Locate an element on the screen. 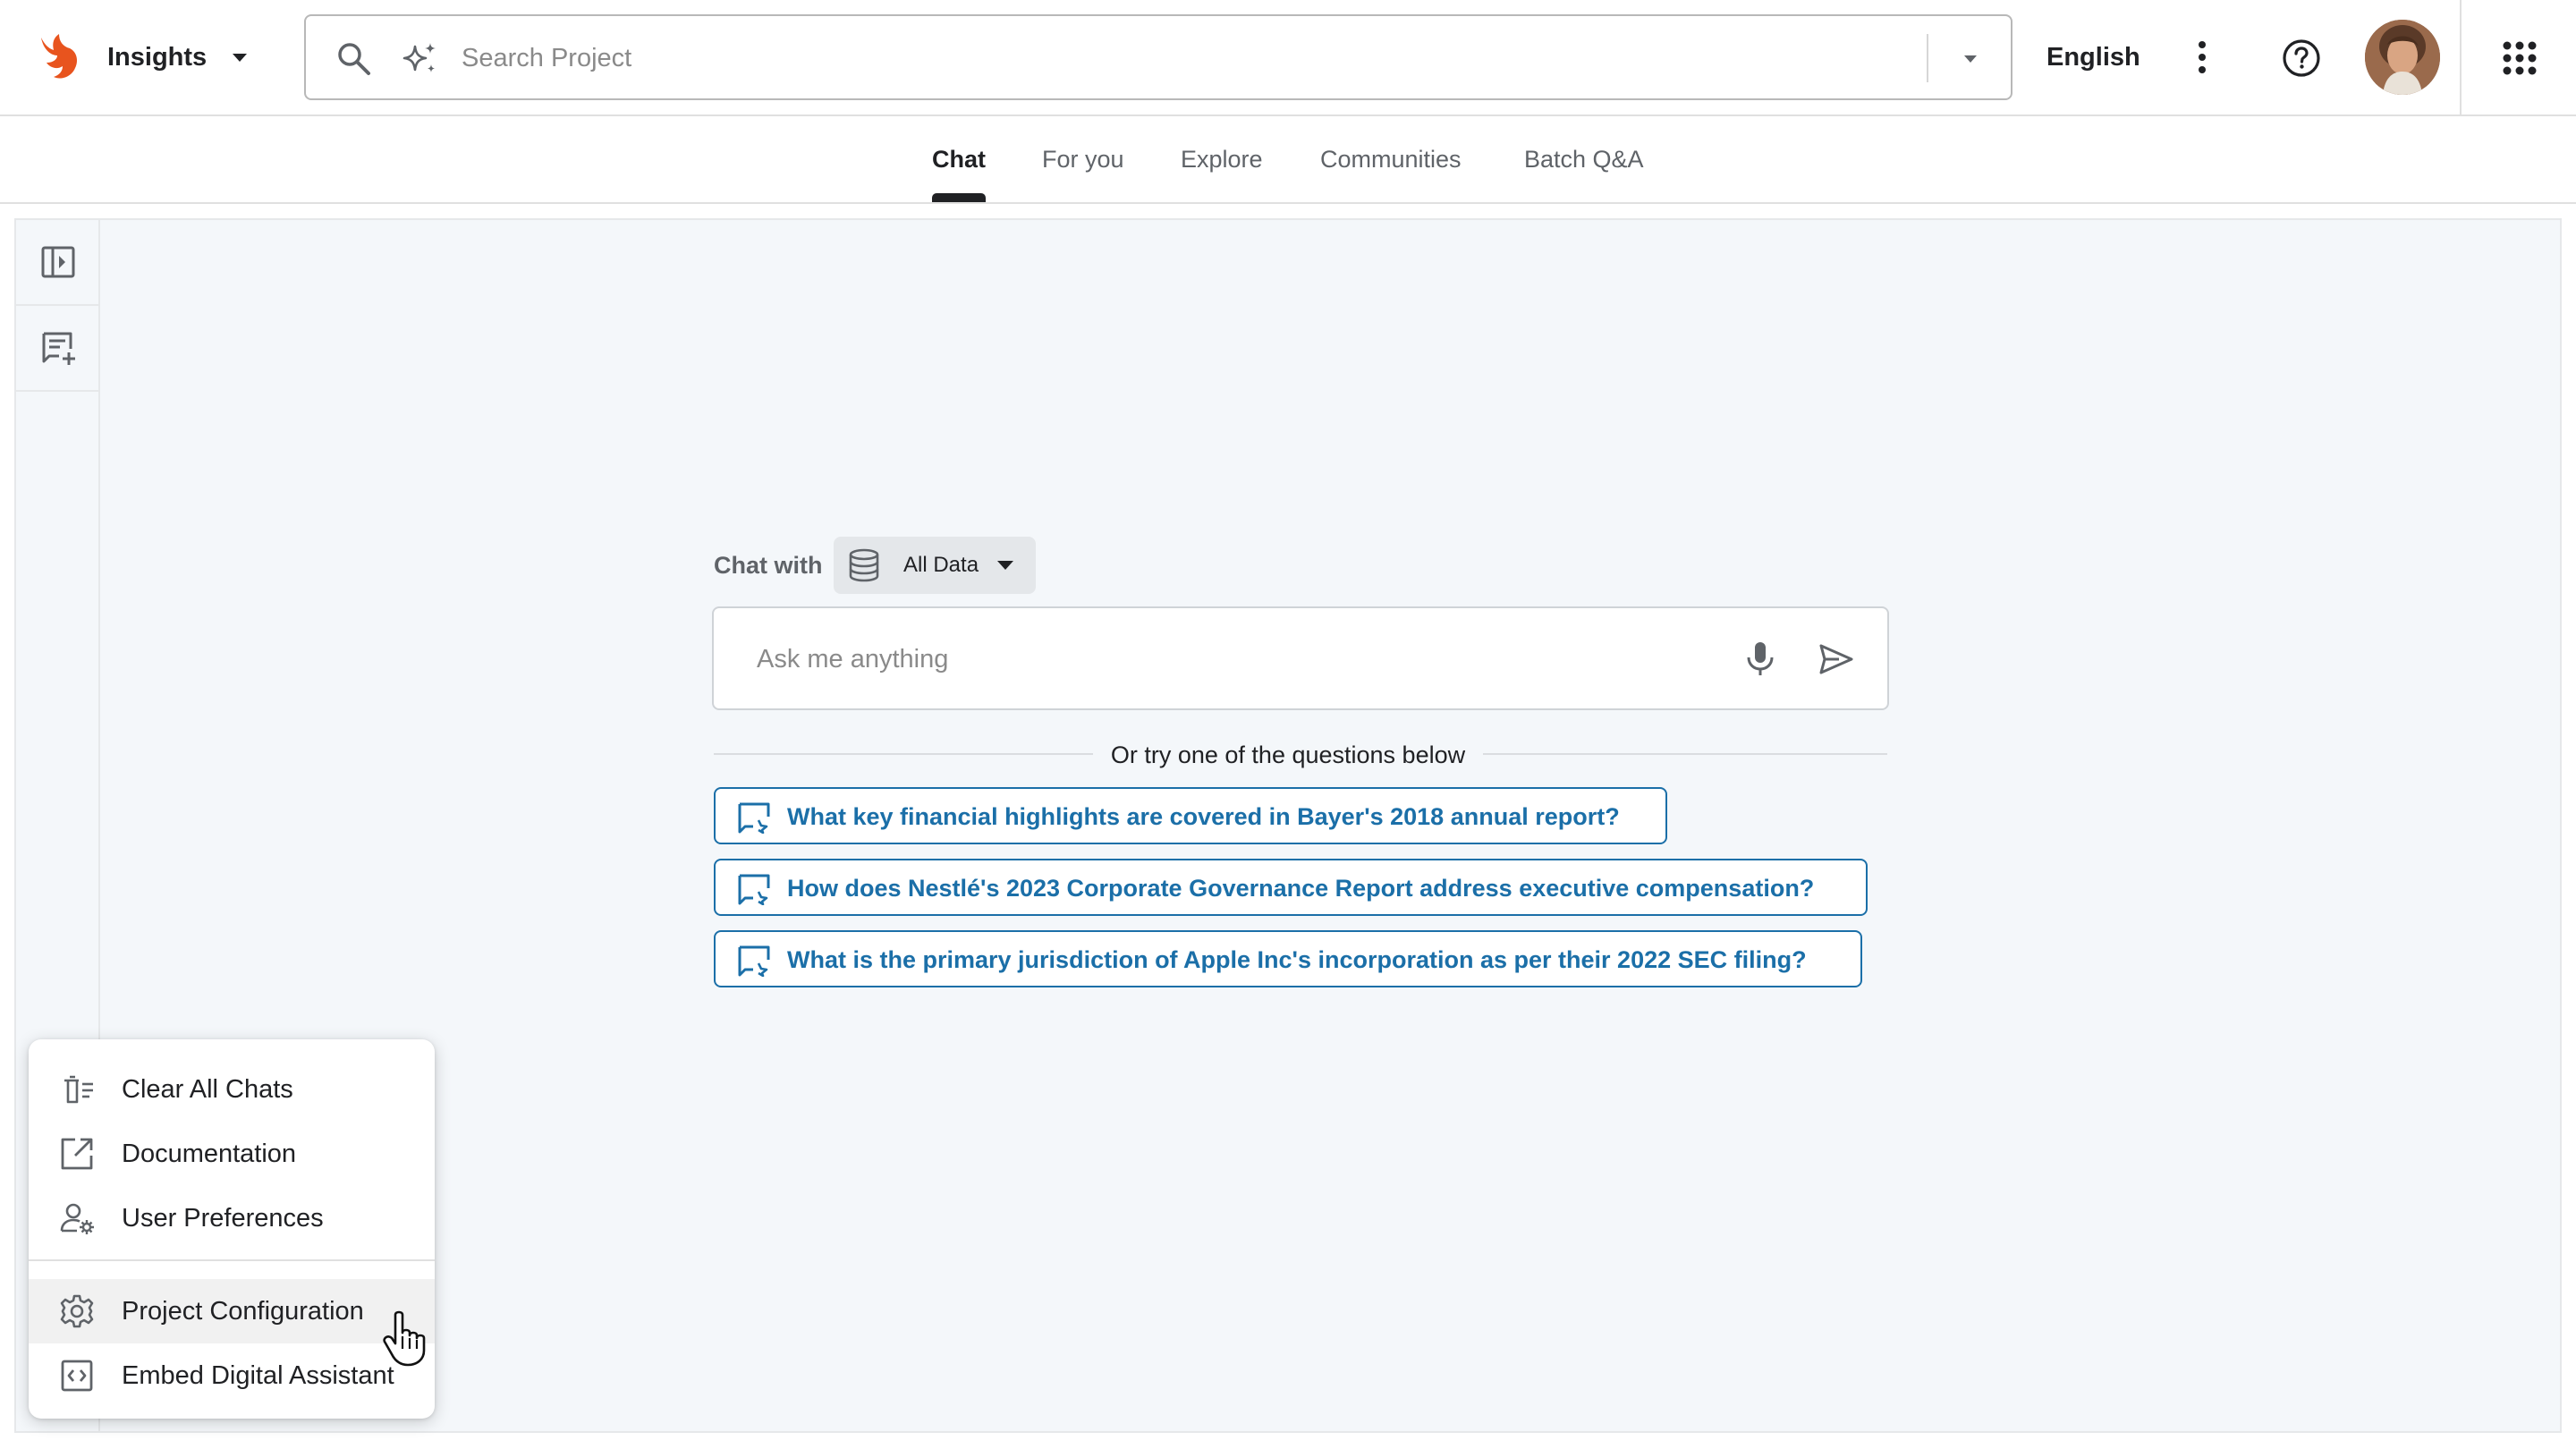 This screenshot has height=1449, width=2576. help-icon is located at coordinates (2301, 58).